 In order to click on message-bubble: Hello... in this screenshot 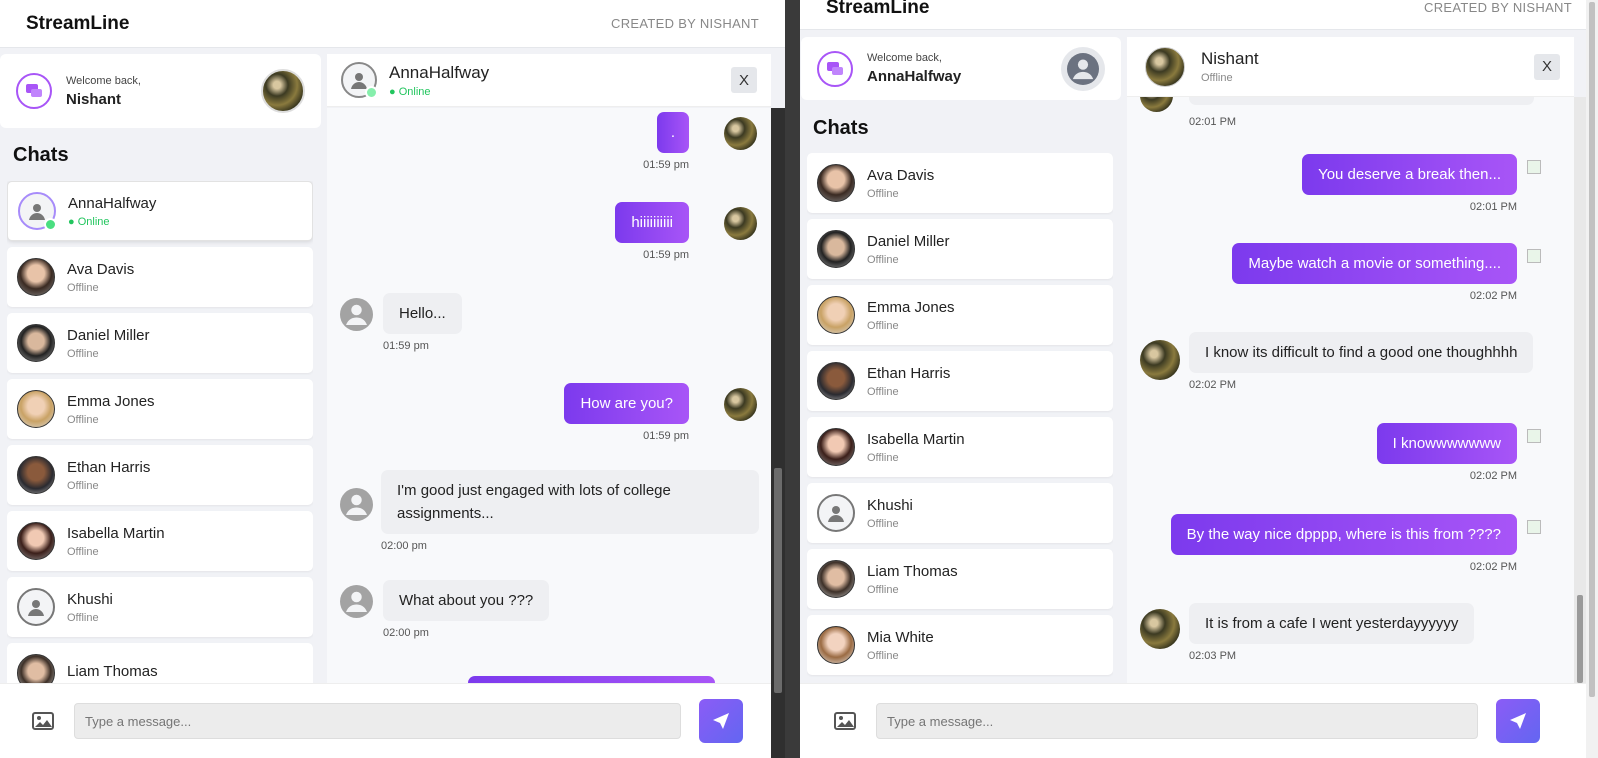, I will do `click(422, 313)`.